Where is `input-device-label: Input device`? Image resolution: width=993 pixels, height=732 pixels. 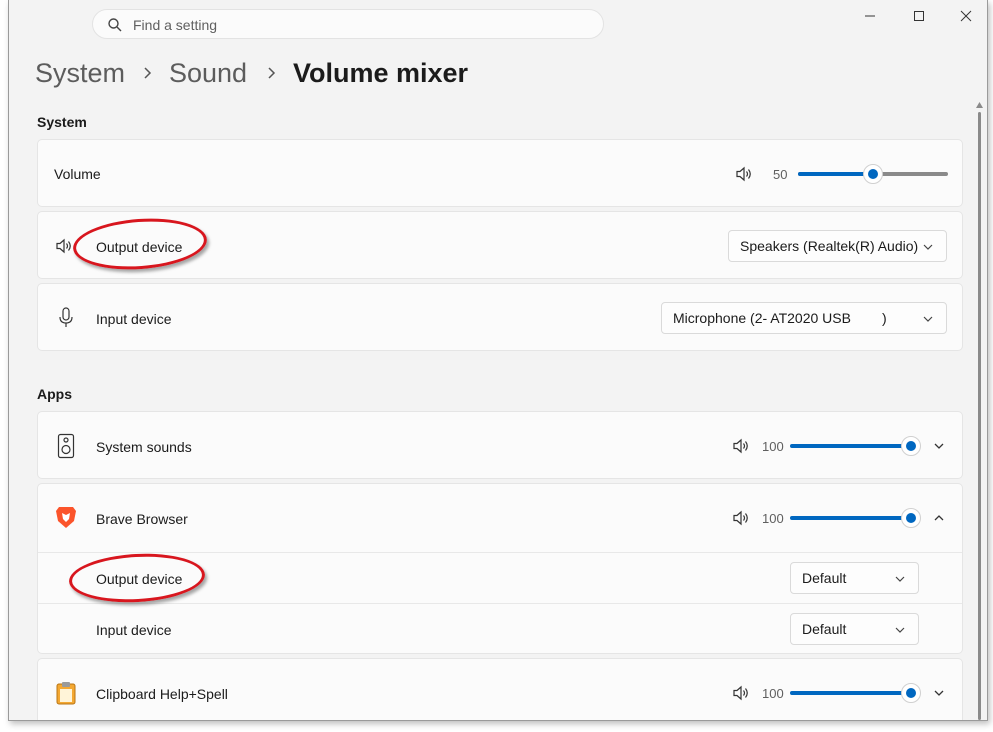
input-device-label: Input device is located at coordinates (134, 319).